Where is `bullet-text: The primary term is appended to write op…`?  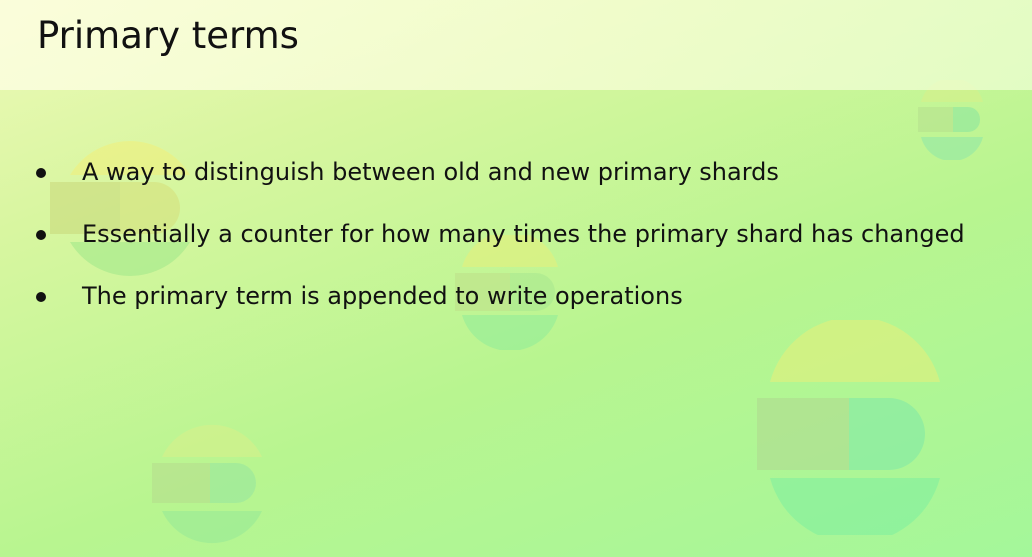
bullet-text: The primary term is appended to write op… is located at coordinates (382, 296).